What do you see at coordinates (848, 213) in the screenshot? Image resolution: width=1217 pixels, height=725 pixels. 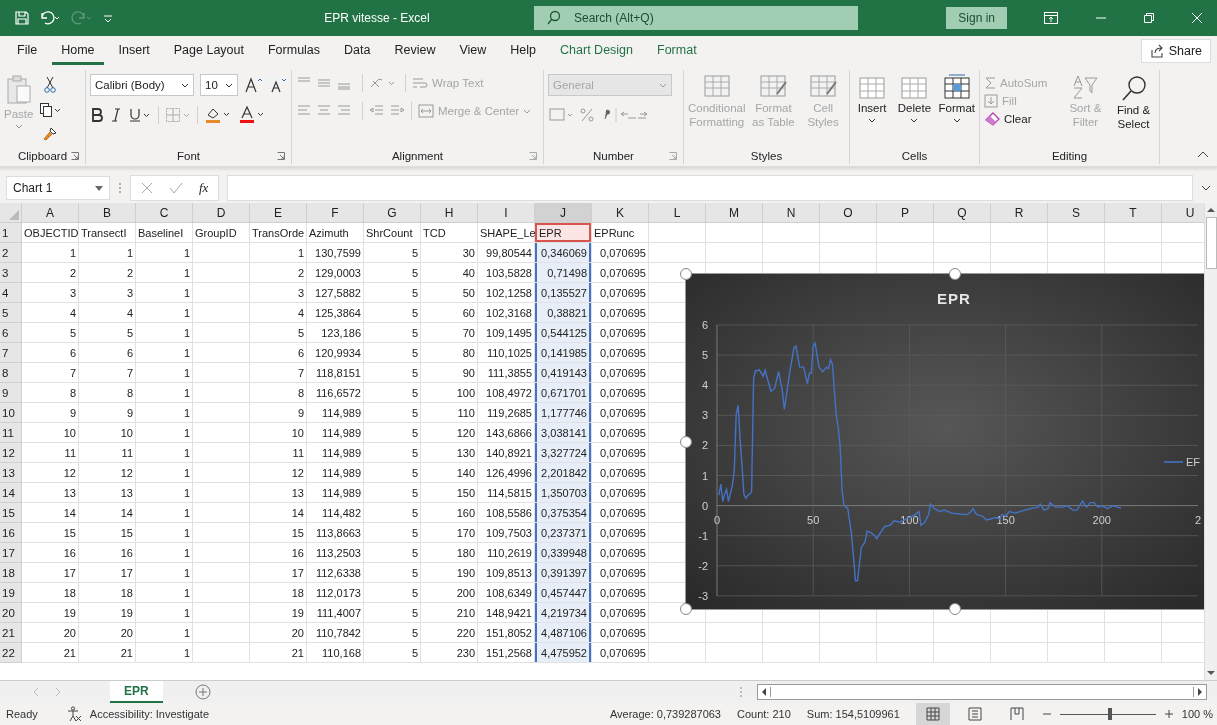 I see `column-header: O` at bounding box center [848, 213].